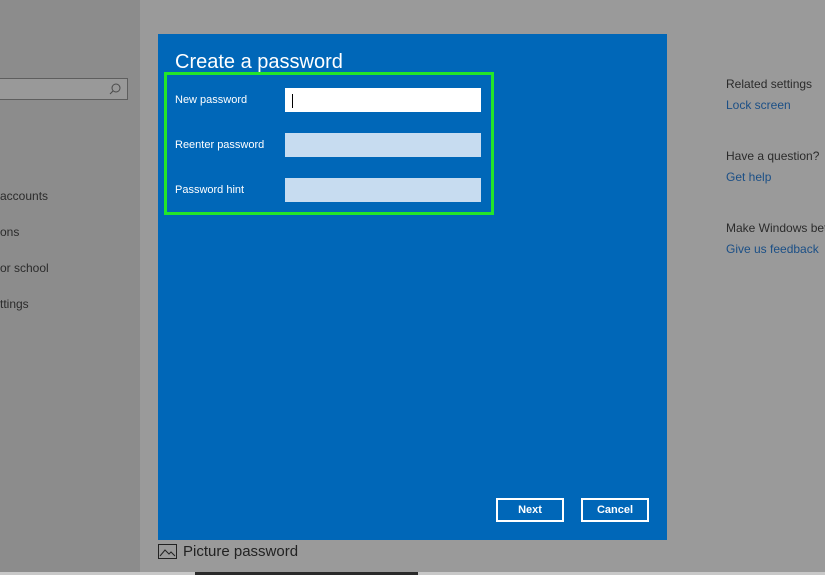 This screenshot has width=825, height=575. Describe the element at coordinates (769, 84) in the screenshot. I see `related-settings-heading: Related settings` at that location.